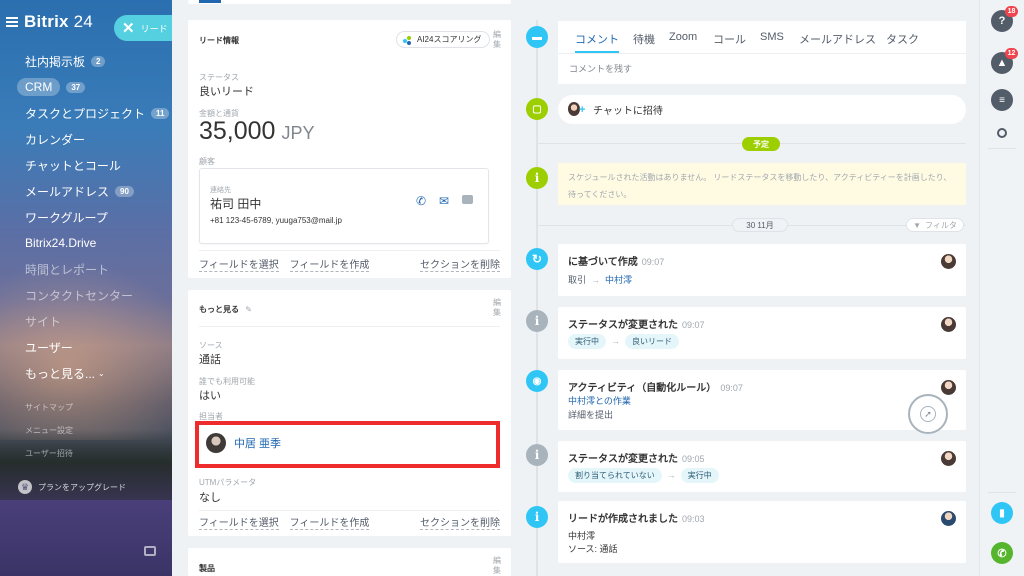 The image size is (1024, 576). What do you see at coordinates (760, 225) in the screenshot?
I see `date-pill: 30 11月` at bounding box center [760, 225].